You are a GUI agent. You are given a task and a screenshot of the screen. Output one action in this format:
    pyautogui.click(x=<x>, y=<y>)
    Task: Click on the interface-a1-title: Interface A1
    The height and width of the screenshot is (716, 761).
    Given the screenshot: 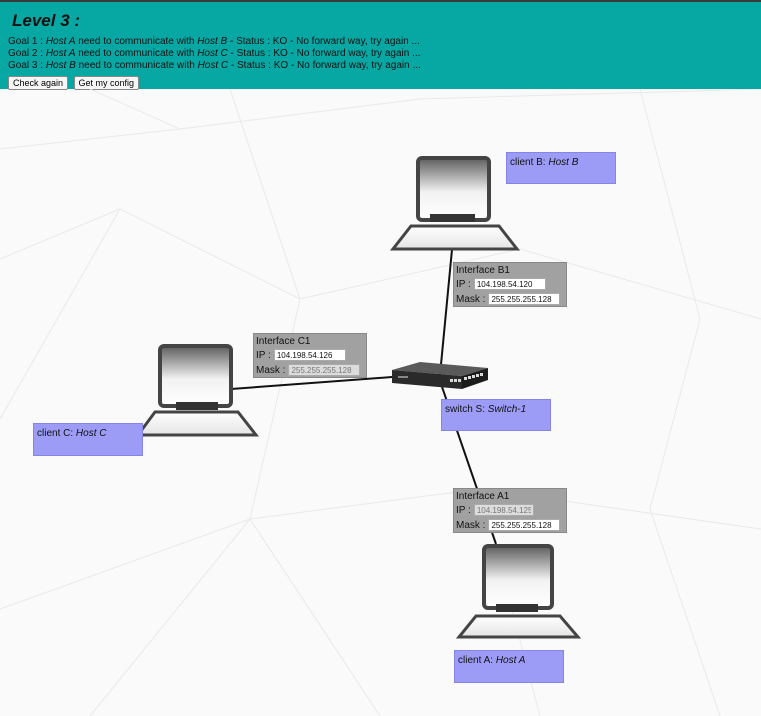 What is the action you would take?
    pyautogui.click(x=483, y=496)
    